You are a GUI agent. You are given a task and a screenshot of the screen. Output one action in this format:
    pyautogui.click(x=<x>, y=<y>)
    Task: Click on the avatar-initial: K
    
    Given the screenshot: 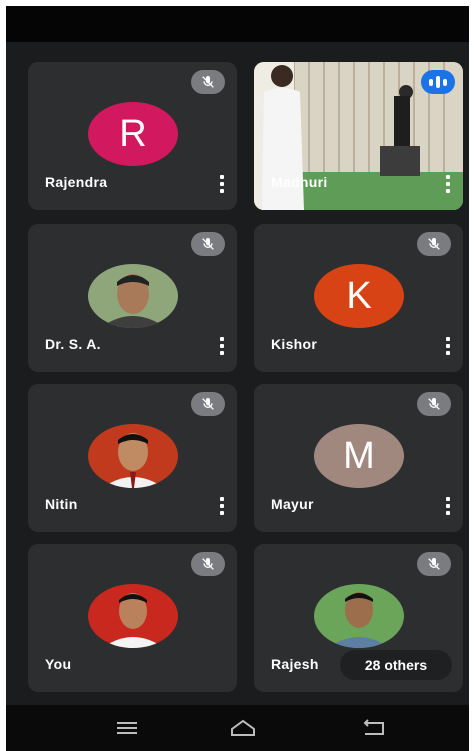 What is the action you would take?
    pyautogui.click(x=359, y=295)
    